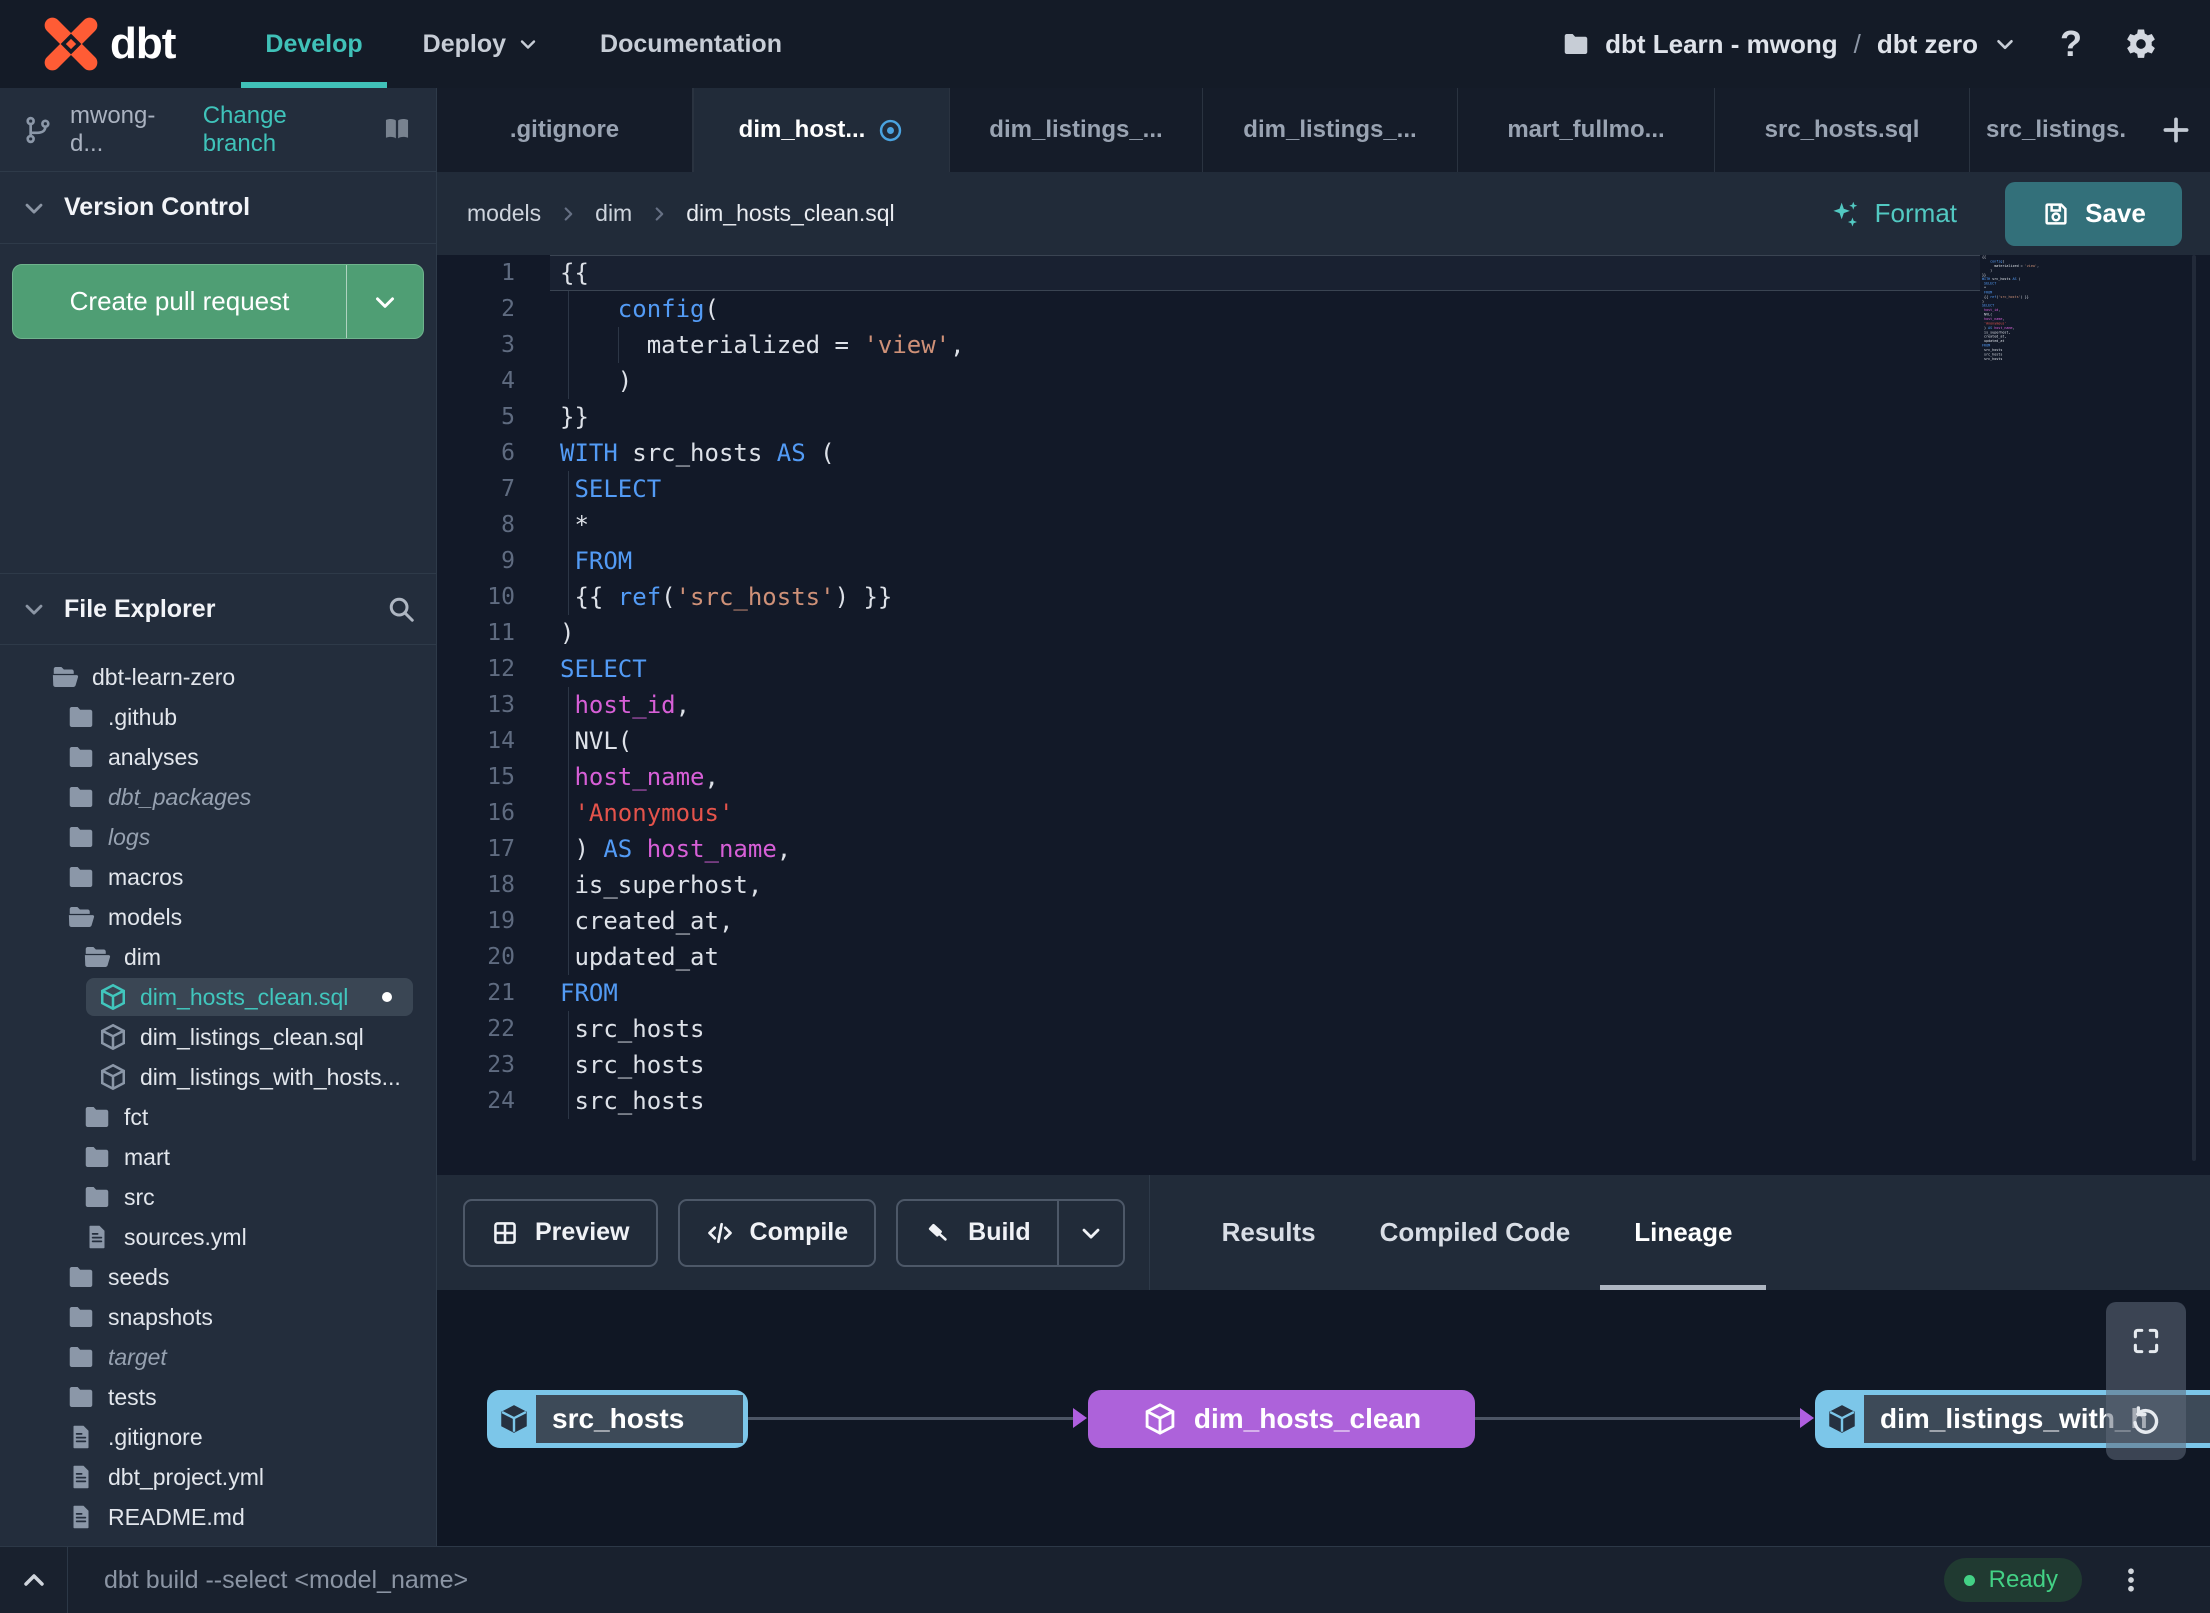 This screenshot has width=2210, height=1613. Describe the element at coordinates (2194, 708) in the screenshot. I see `editor-scrollbar` at that location.